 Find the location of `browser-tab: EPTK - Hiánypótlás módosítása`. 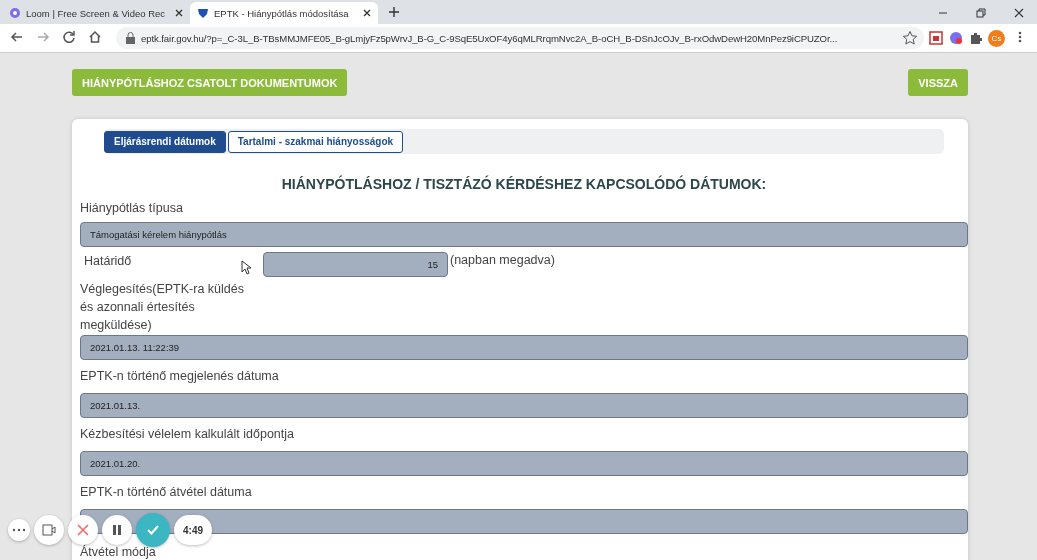

browser-tab: EPTK - Hiánypótlás módosítása is located at coordinates (284, 13).